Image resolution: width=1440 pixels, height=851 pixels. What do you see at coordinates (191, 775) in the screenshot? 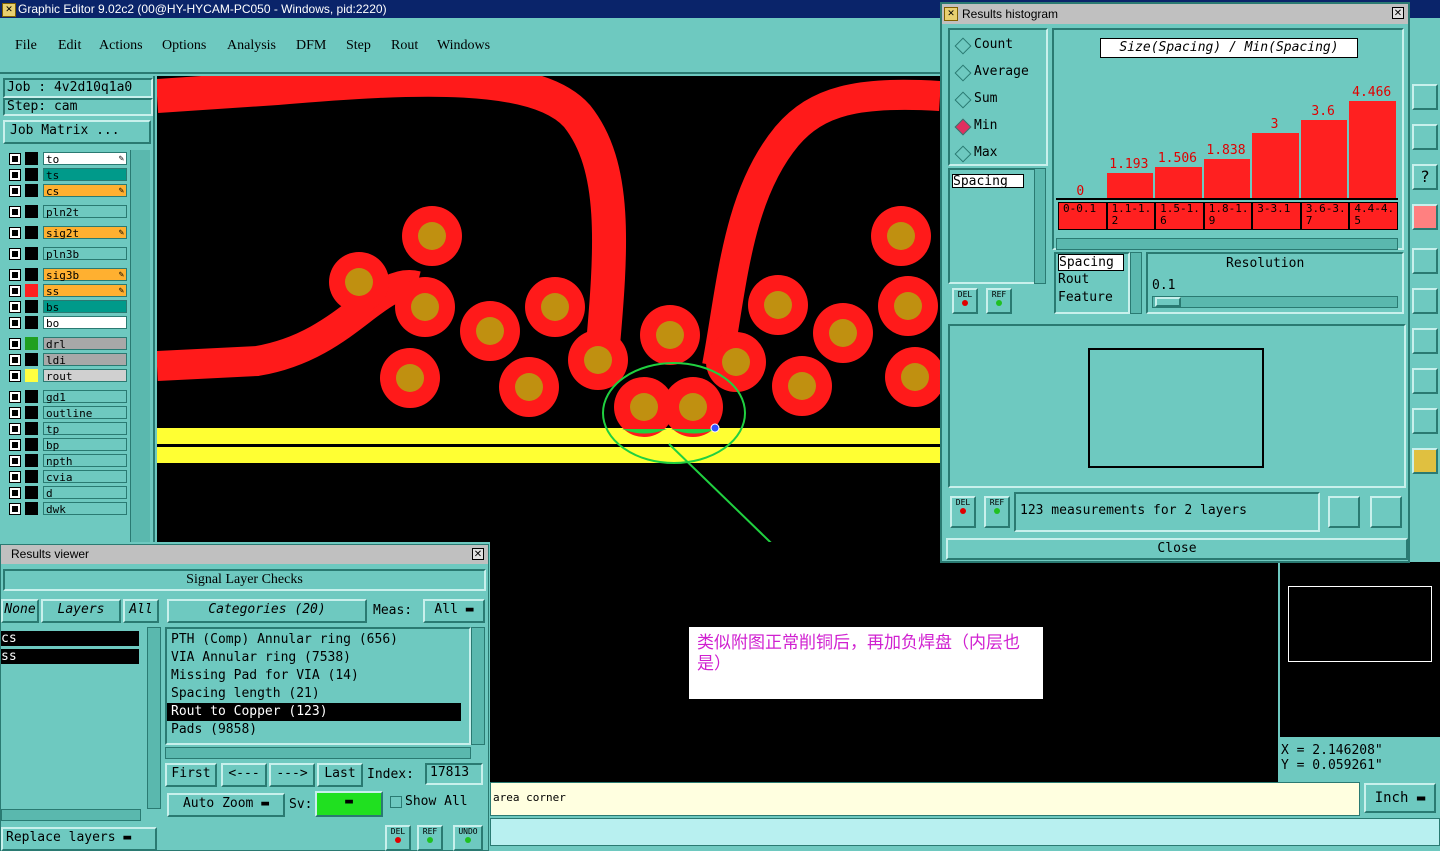
I see `first-button: First` at bounding box center [191, 775].